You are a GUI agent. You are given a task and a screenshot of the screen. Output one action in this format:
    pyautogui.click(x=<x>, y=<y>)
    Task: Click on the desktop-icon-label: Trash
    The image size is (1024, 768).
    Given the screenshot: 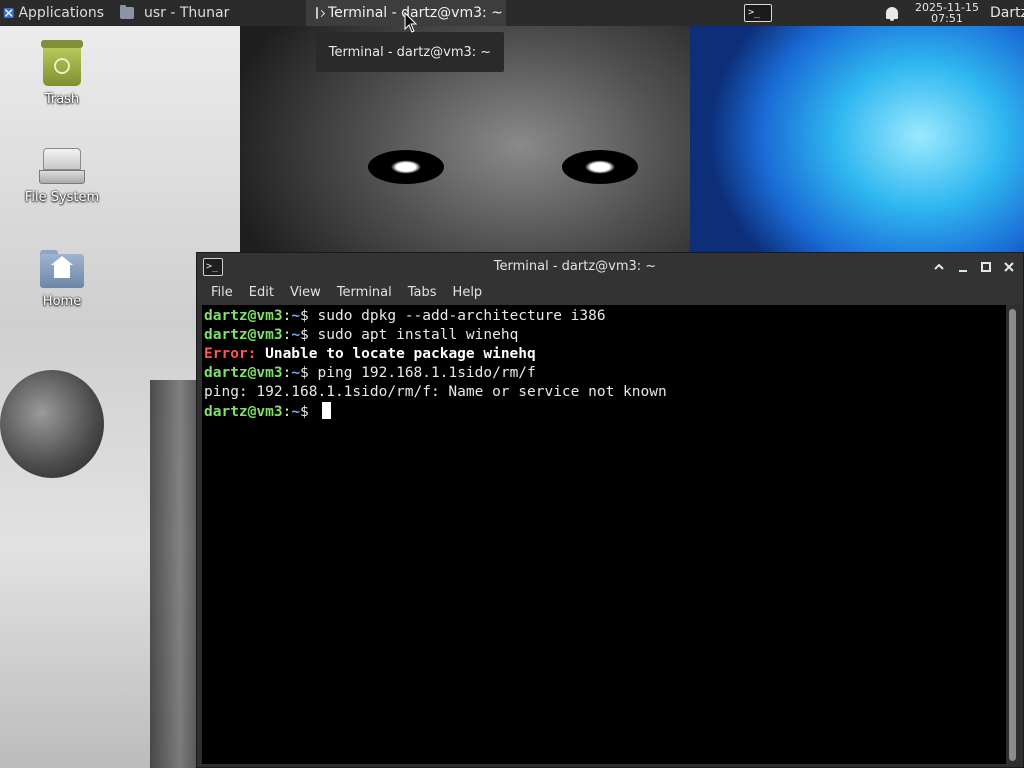 What is the action you would take?
    pyautogui.click(x=62, y=99)
    